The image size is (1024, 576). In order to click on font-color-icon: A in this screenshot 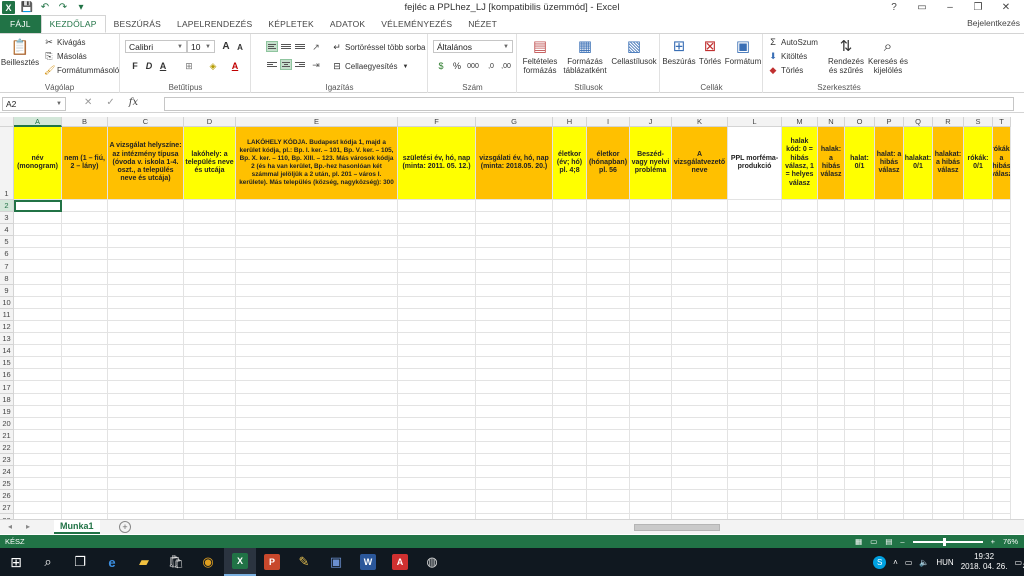, I will do `click(235, 66)`.